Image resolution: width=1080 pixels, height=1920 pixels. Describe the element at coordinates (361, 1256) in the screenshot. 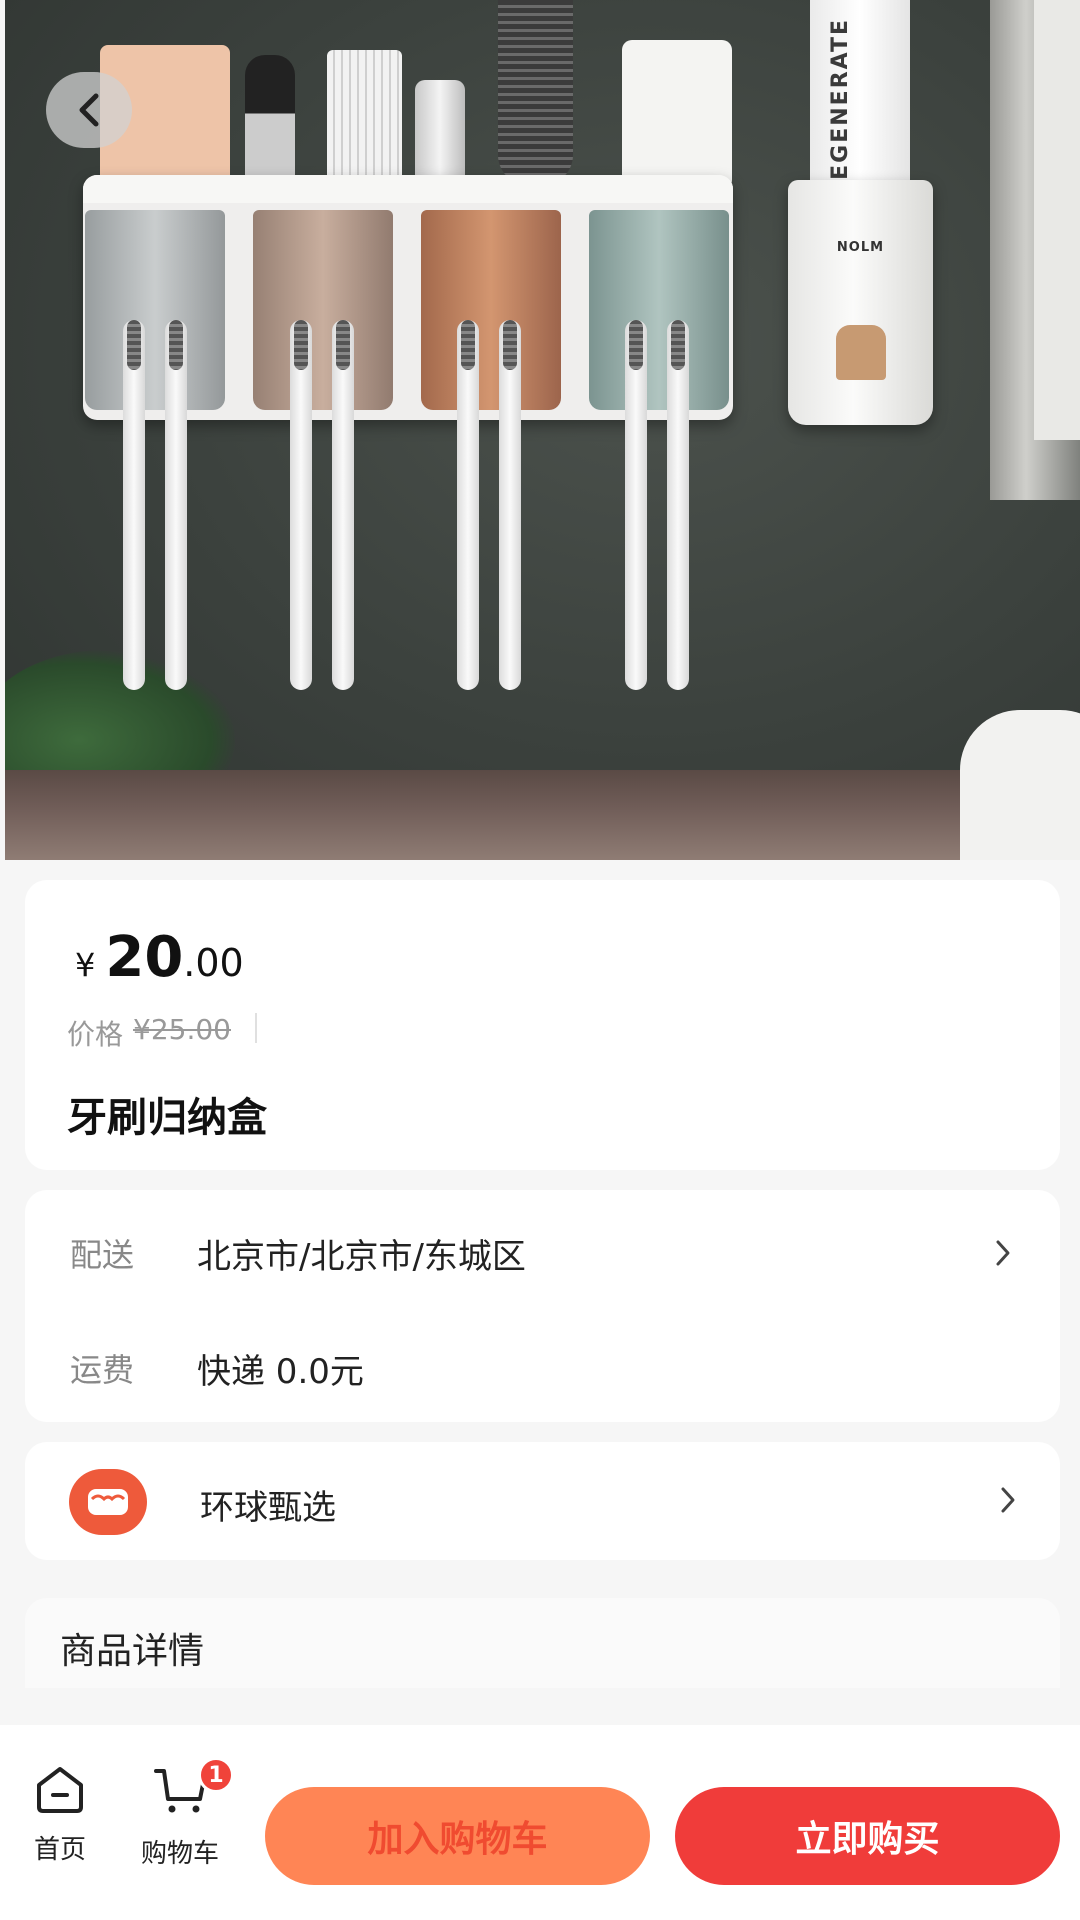

I see `delivery-address: 北京市/北京市/东城区` at that location.